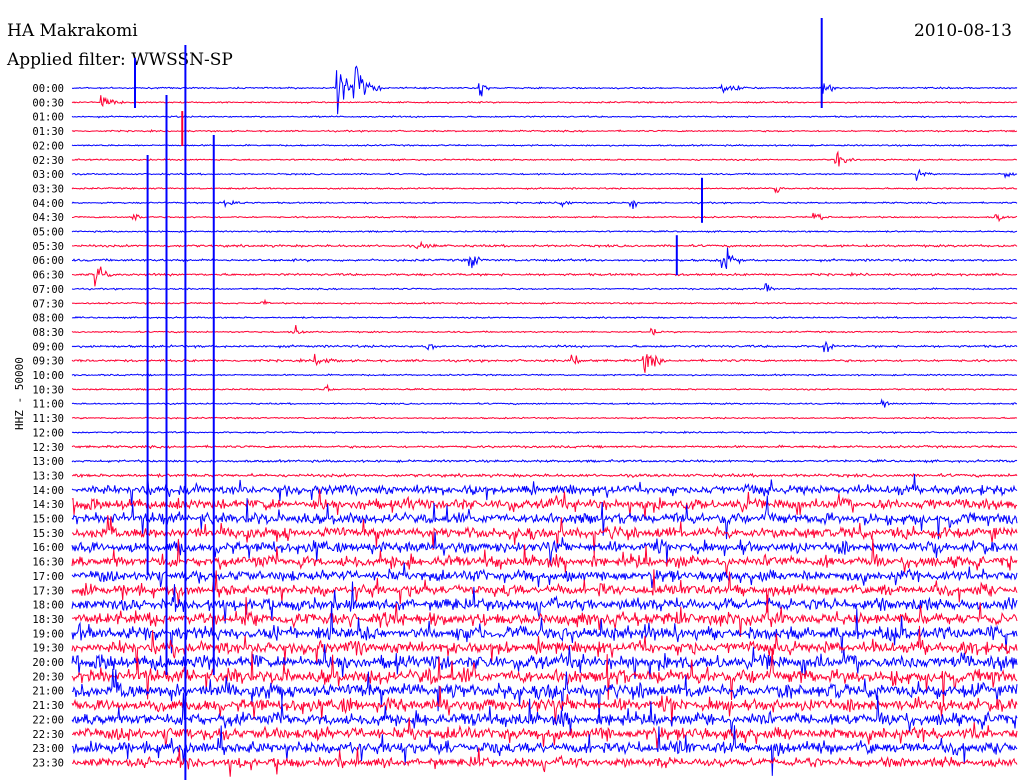 This screenshot has height=780, width=1024. Describe the element at coordinates (48, 735) in the screenshot. I see `time-label: 22:30` at that location.